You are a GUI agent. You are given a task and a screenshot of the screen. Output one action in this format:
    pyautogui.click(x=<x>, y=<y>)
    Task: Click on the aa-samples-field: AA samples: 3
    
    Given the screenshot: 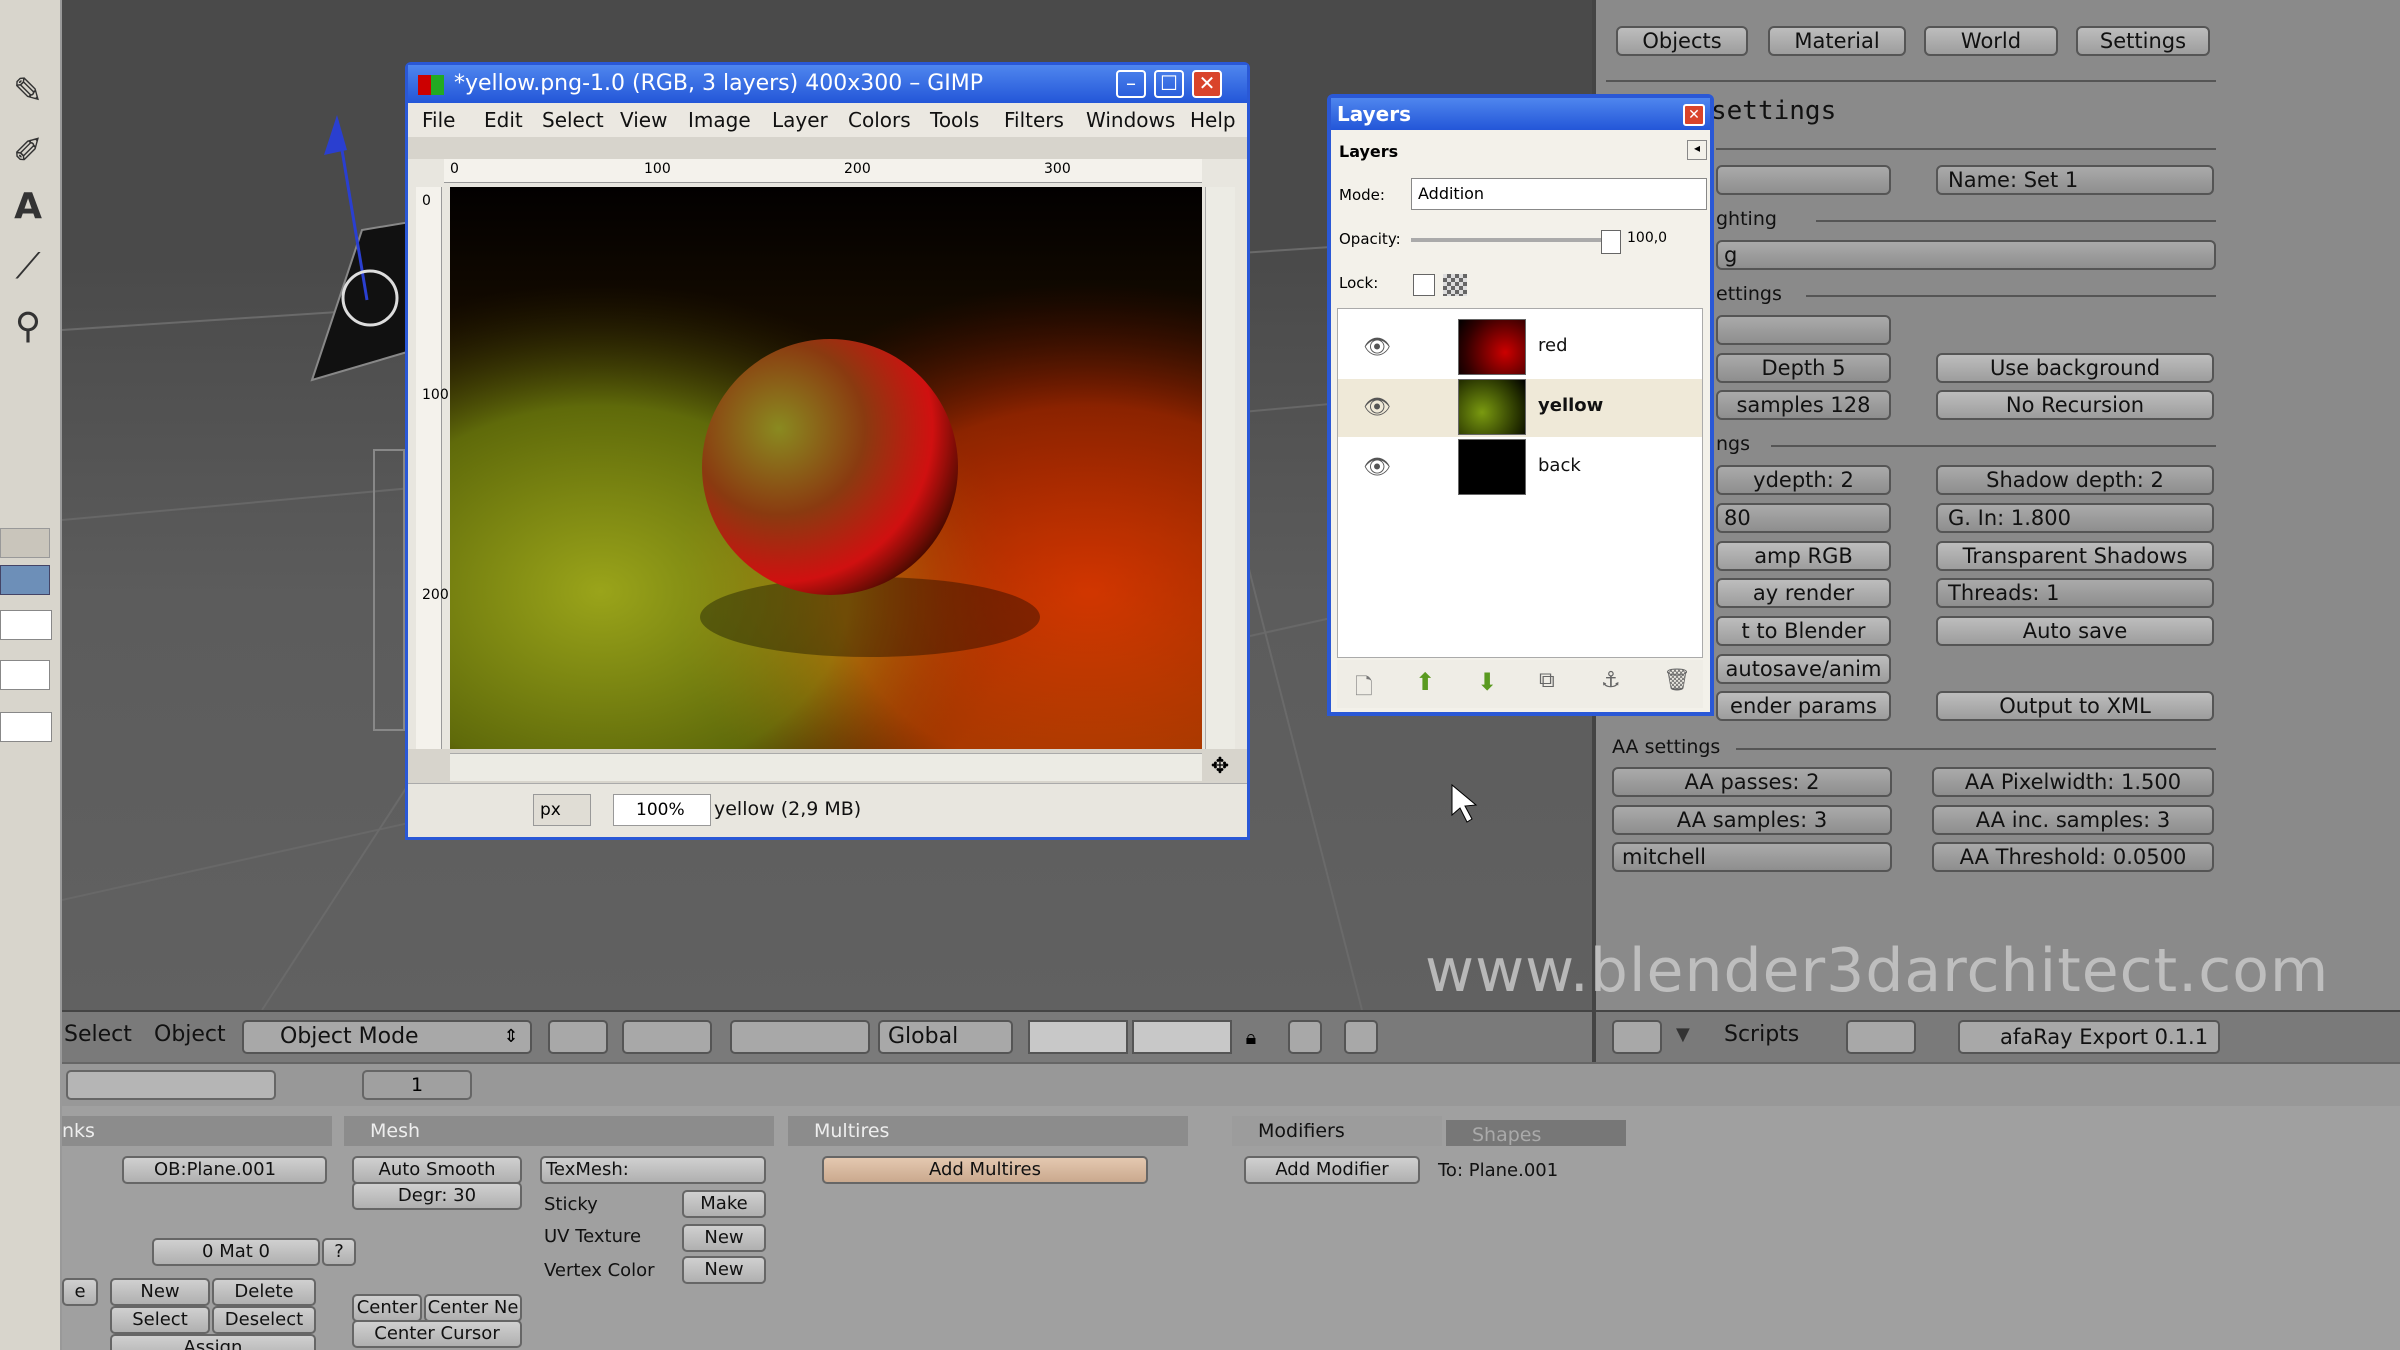 What is the action you would take?
    pyautogui.click(x=1752, y=820)
    